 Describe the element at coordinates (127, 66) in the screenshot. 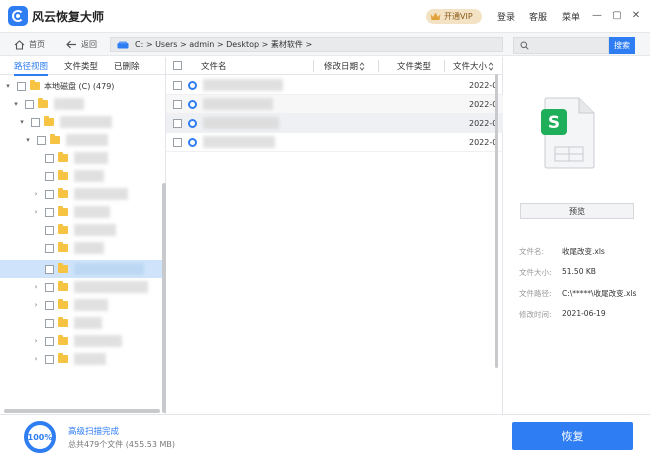

I see `tab-deleted: 已删除` at that location.